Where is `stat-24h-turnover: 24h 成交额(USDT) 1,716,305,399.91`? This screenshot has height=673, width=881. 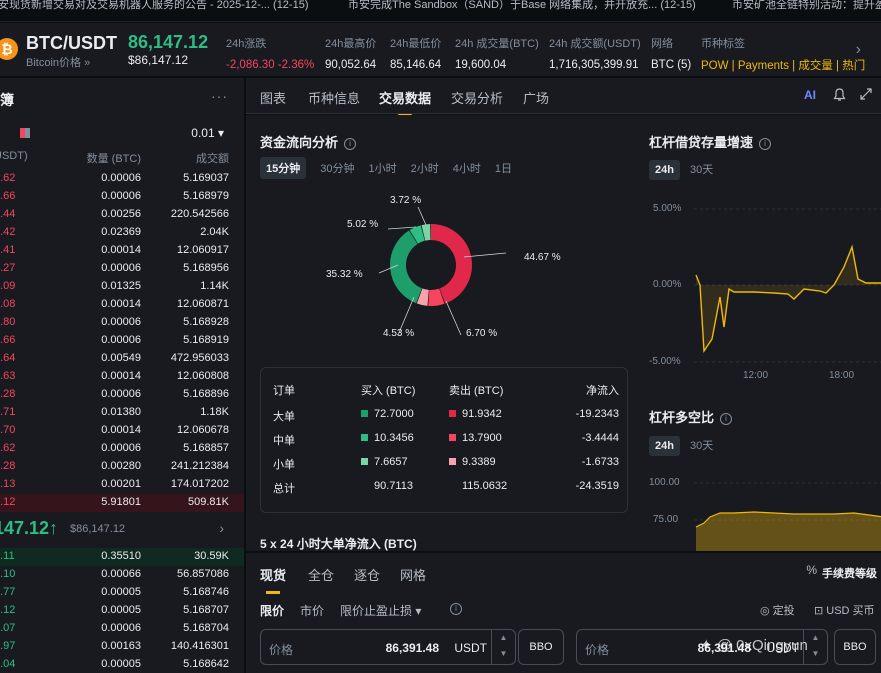 stat-24h-turnover: 24h 成交额(USDT) 1,716,305,399.91 is located at coordinates (595, 53).